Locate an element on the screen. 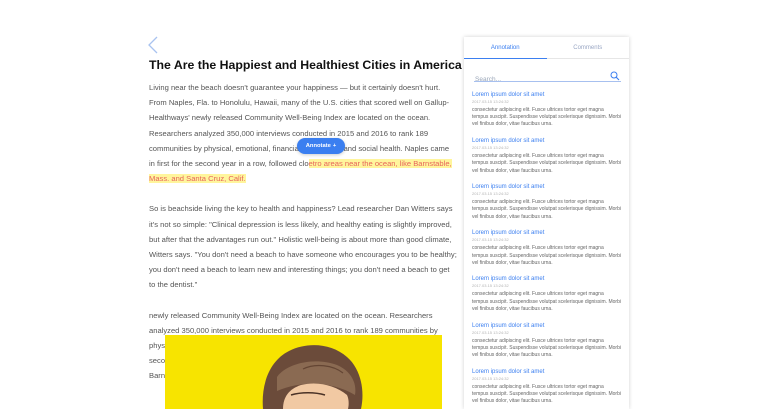 This screenshot has width=768, height=409. article-hero-image is located at coordinates (303, 372).